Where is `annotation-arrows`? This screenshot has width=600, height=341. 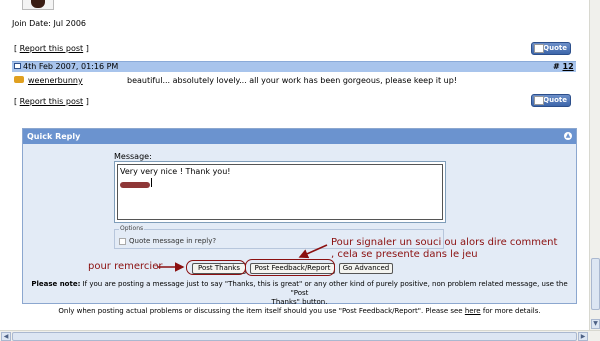
annotation-arrows is located at coordinates (242, 258).